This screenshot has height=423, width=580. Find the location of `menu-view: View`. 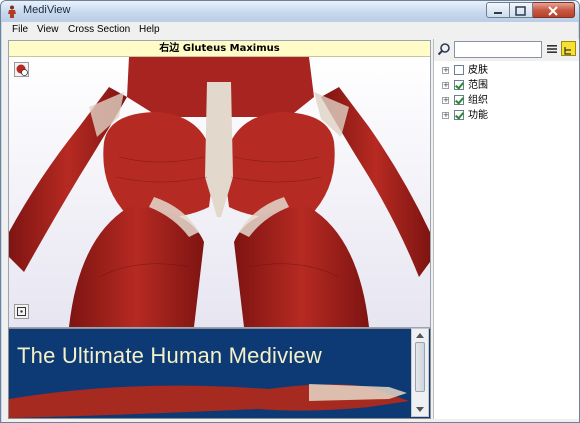

menu-view: View is located at coordinates (48, 29).